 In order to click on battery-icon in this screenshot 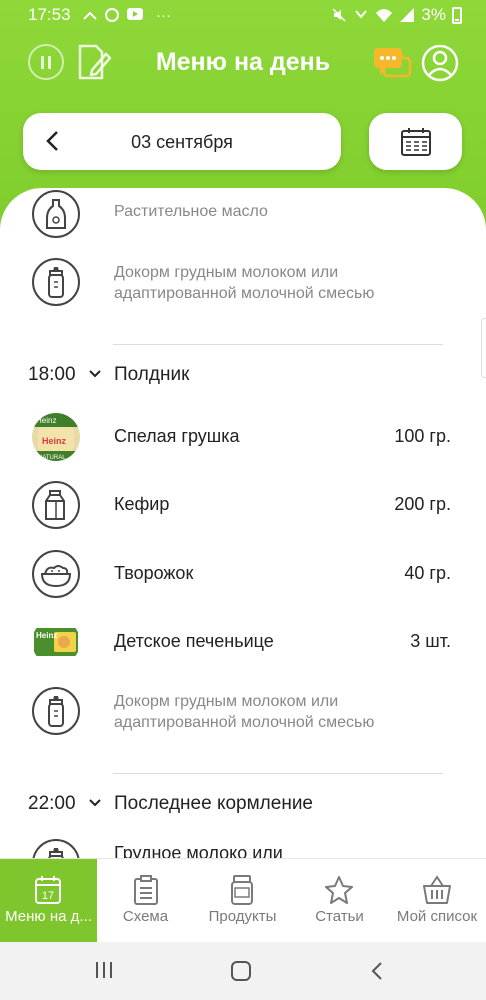, I will do `click(457, 15)`.